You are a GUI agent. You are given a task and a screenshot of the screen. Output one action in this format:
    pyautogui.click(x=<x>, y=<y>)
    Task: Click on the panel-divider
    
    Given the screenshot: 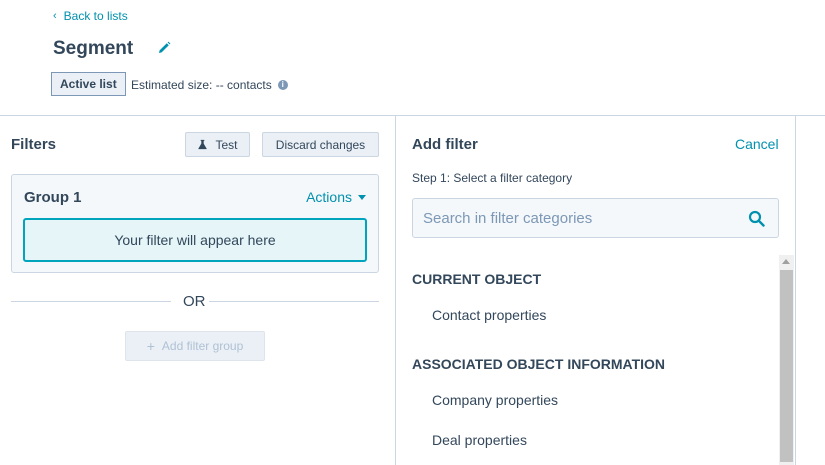 What is the action you would take?
    pyautogui.click(x=395, y=290)
    